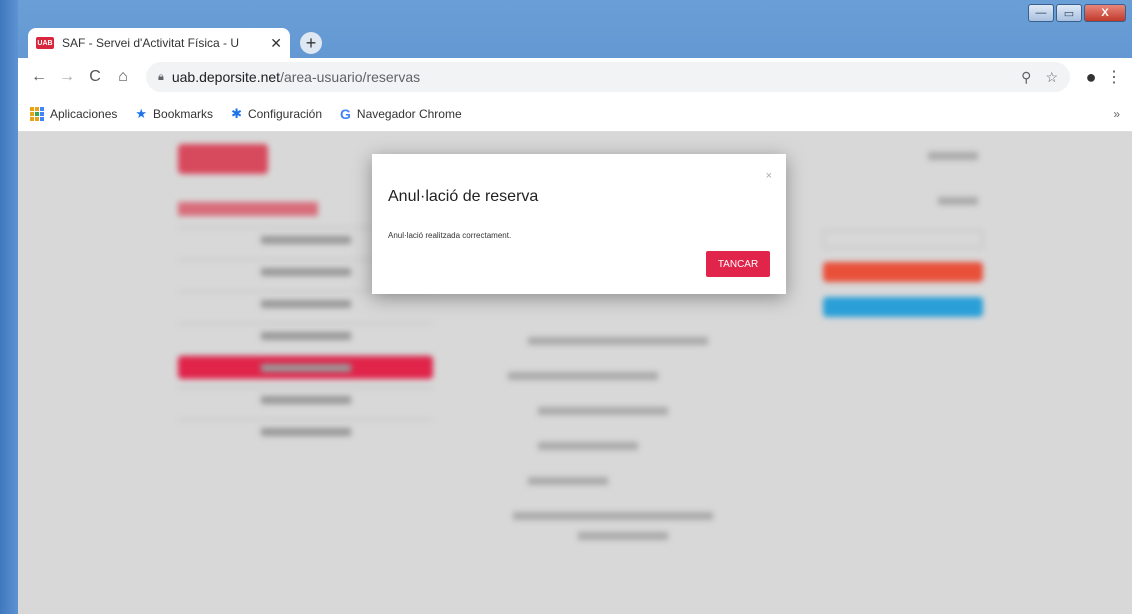 The width and height of the screenshot is (1132, 614). What do you see at coordinates (1026, 77) in the screenshot?
I see `zoom-icon: ⚲` at bounding box center [1026, 77].